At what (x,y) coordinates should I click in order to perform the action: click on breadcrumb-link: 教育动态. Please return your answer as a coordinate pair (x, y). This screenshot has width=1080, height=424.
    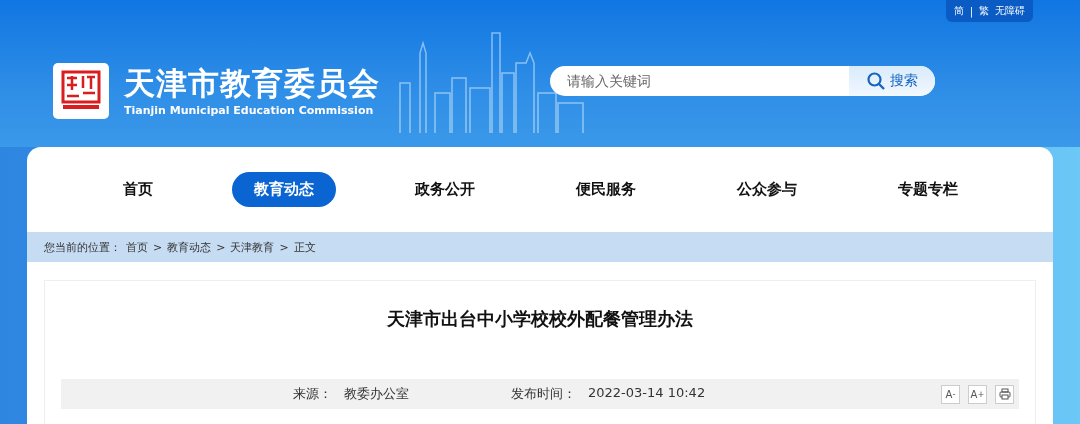
    Looking at the image, I should click on (189, 247).